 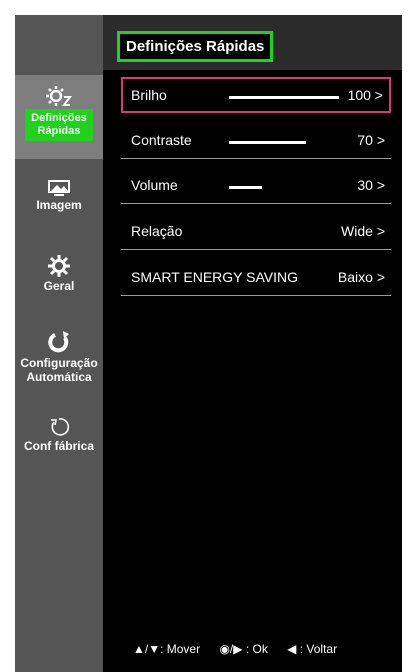 I want to click on key-hints: ▲/▼: Mover ◉/▶ : Ok ◀ : Voltar, so click(x=243, y=649).